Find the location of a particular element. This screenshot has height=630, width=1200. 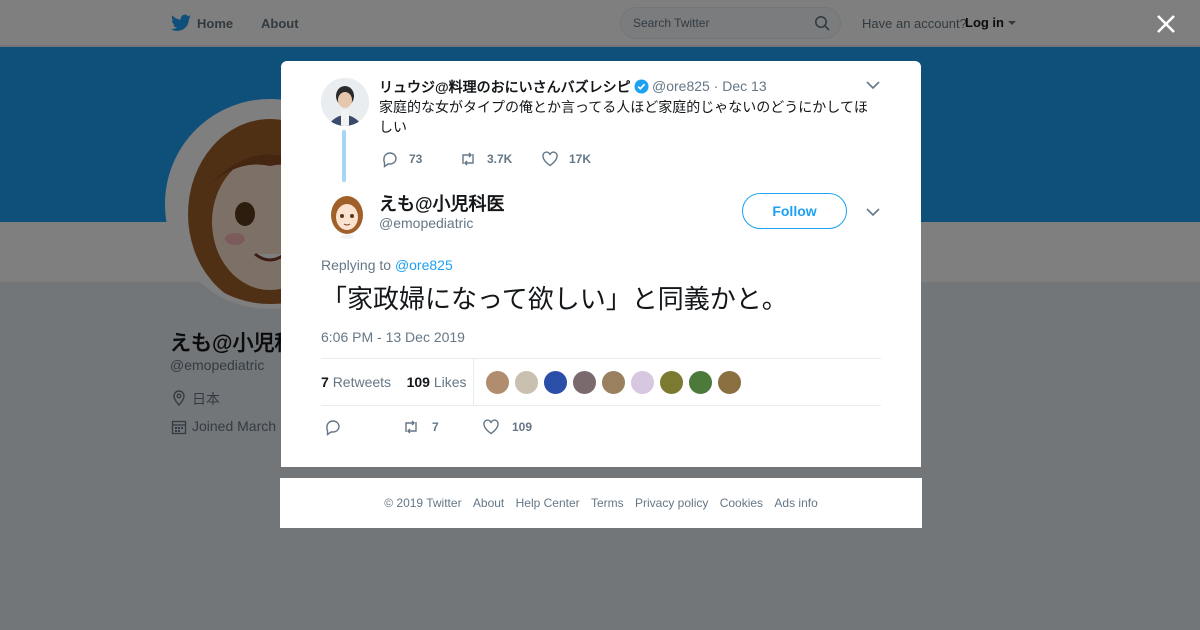

follow-button: Follow is located at coordinates (794, 211).